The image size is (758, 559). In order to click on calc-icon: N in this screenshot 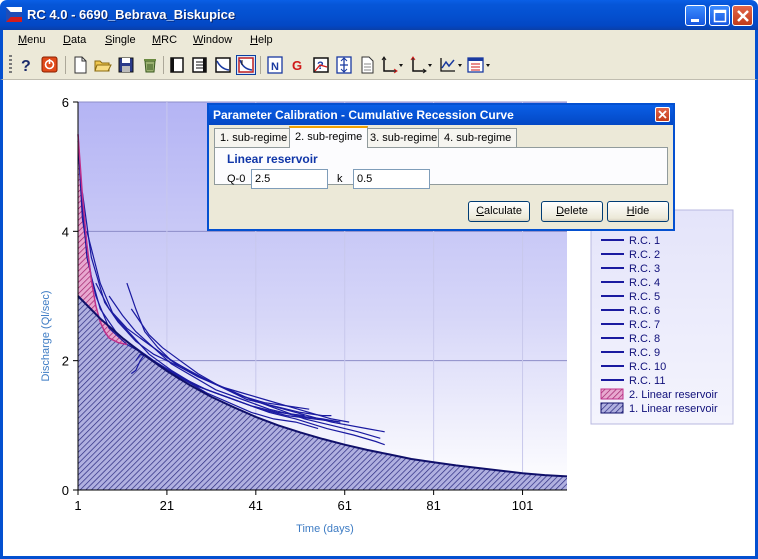, I will do `click(275, 65)`.